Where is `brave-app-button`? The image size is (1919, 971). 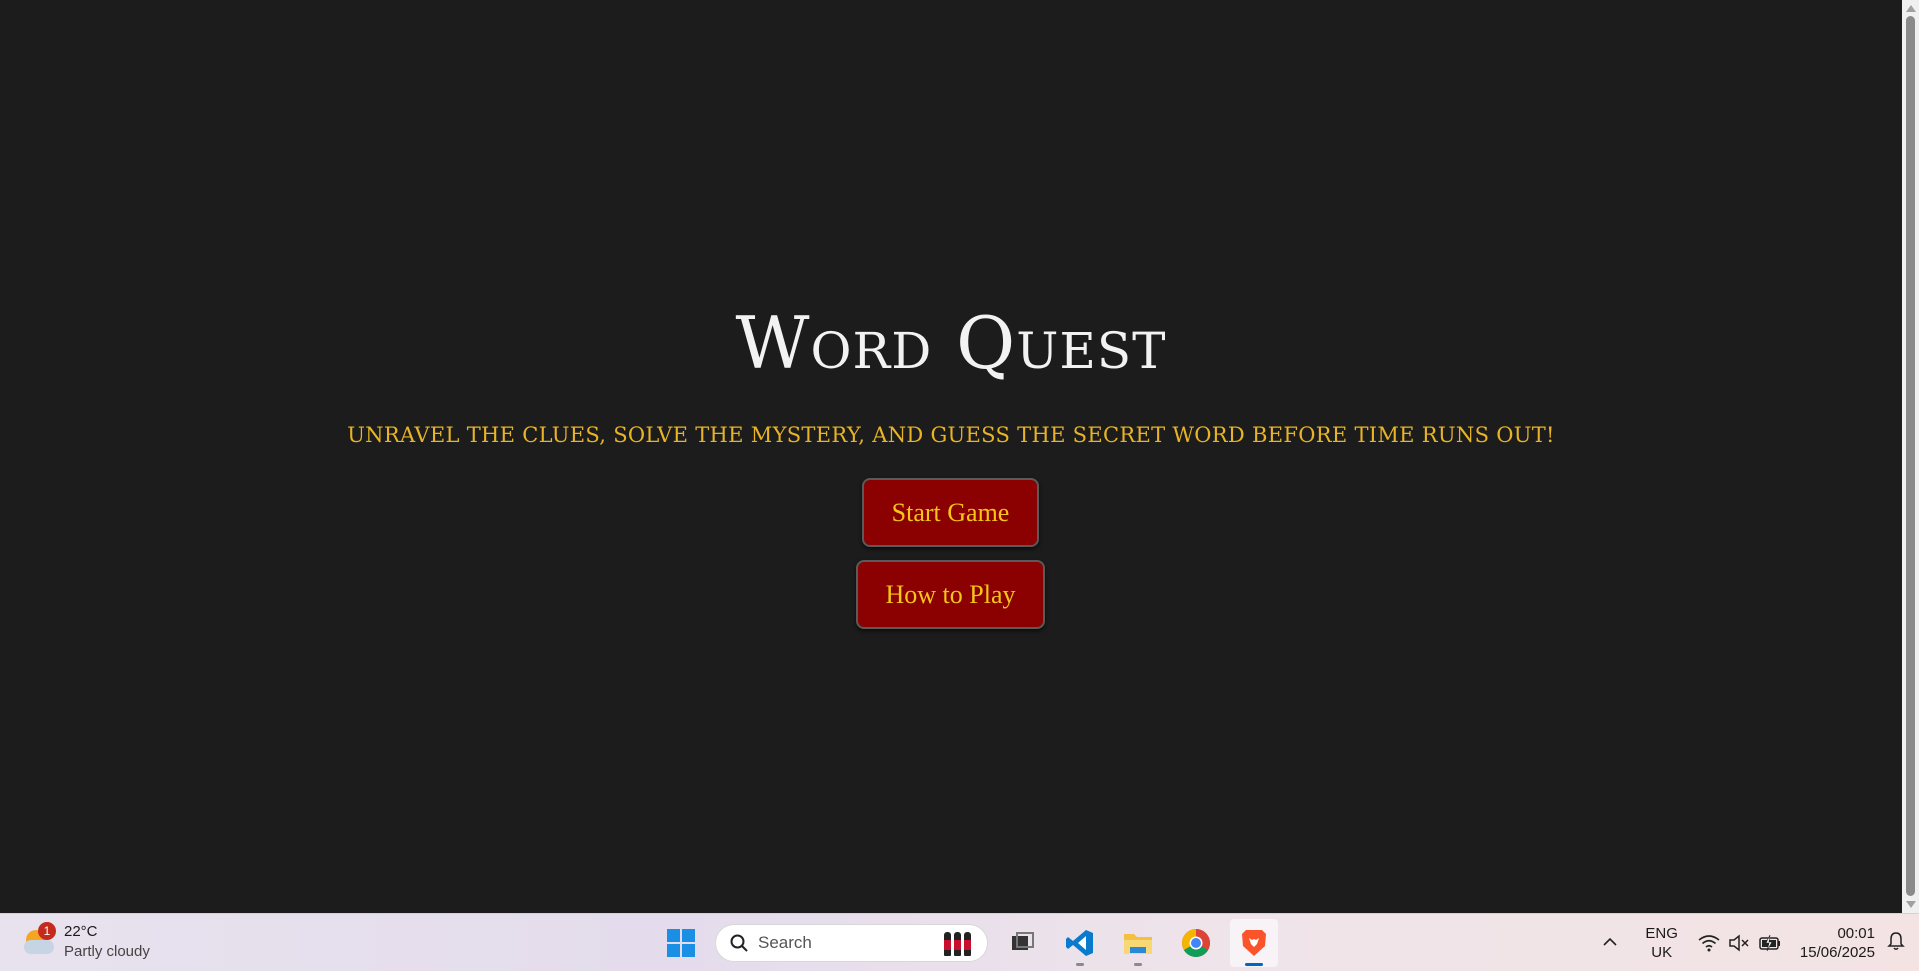
brave-app-button is located at coordinates (1254, 943).